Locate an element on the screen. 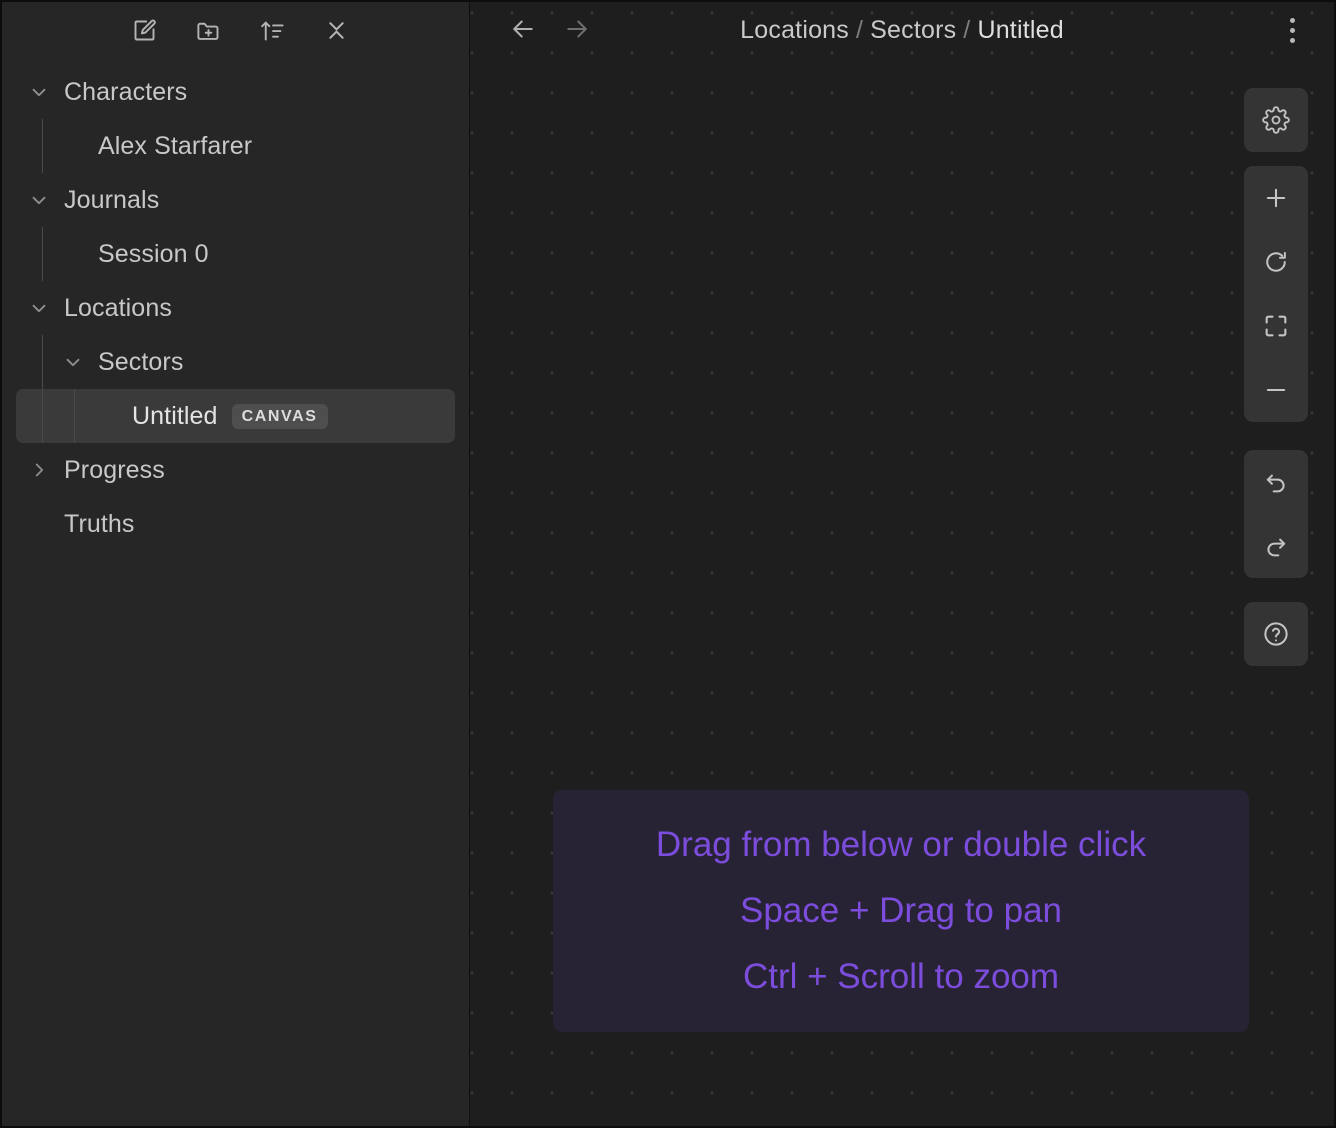 Image resolution: width=1336 pixels, height=1128 pixels. tree-item-label: Session 0 is located at coordinates (153, 253).